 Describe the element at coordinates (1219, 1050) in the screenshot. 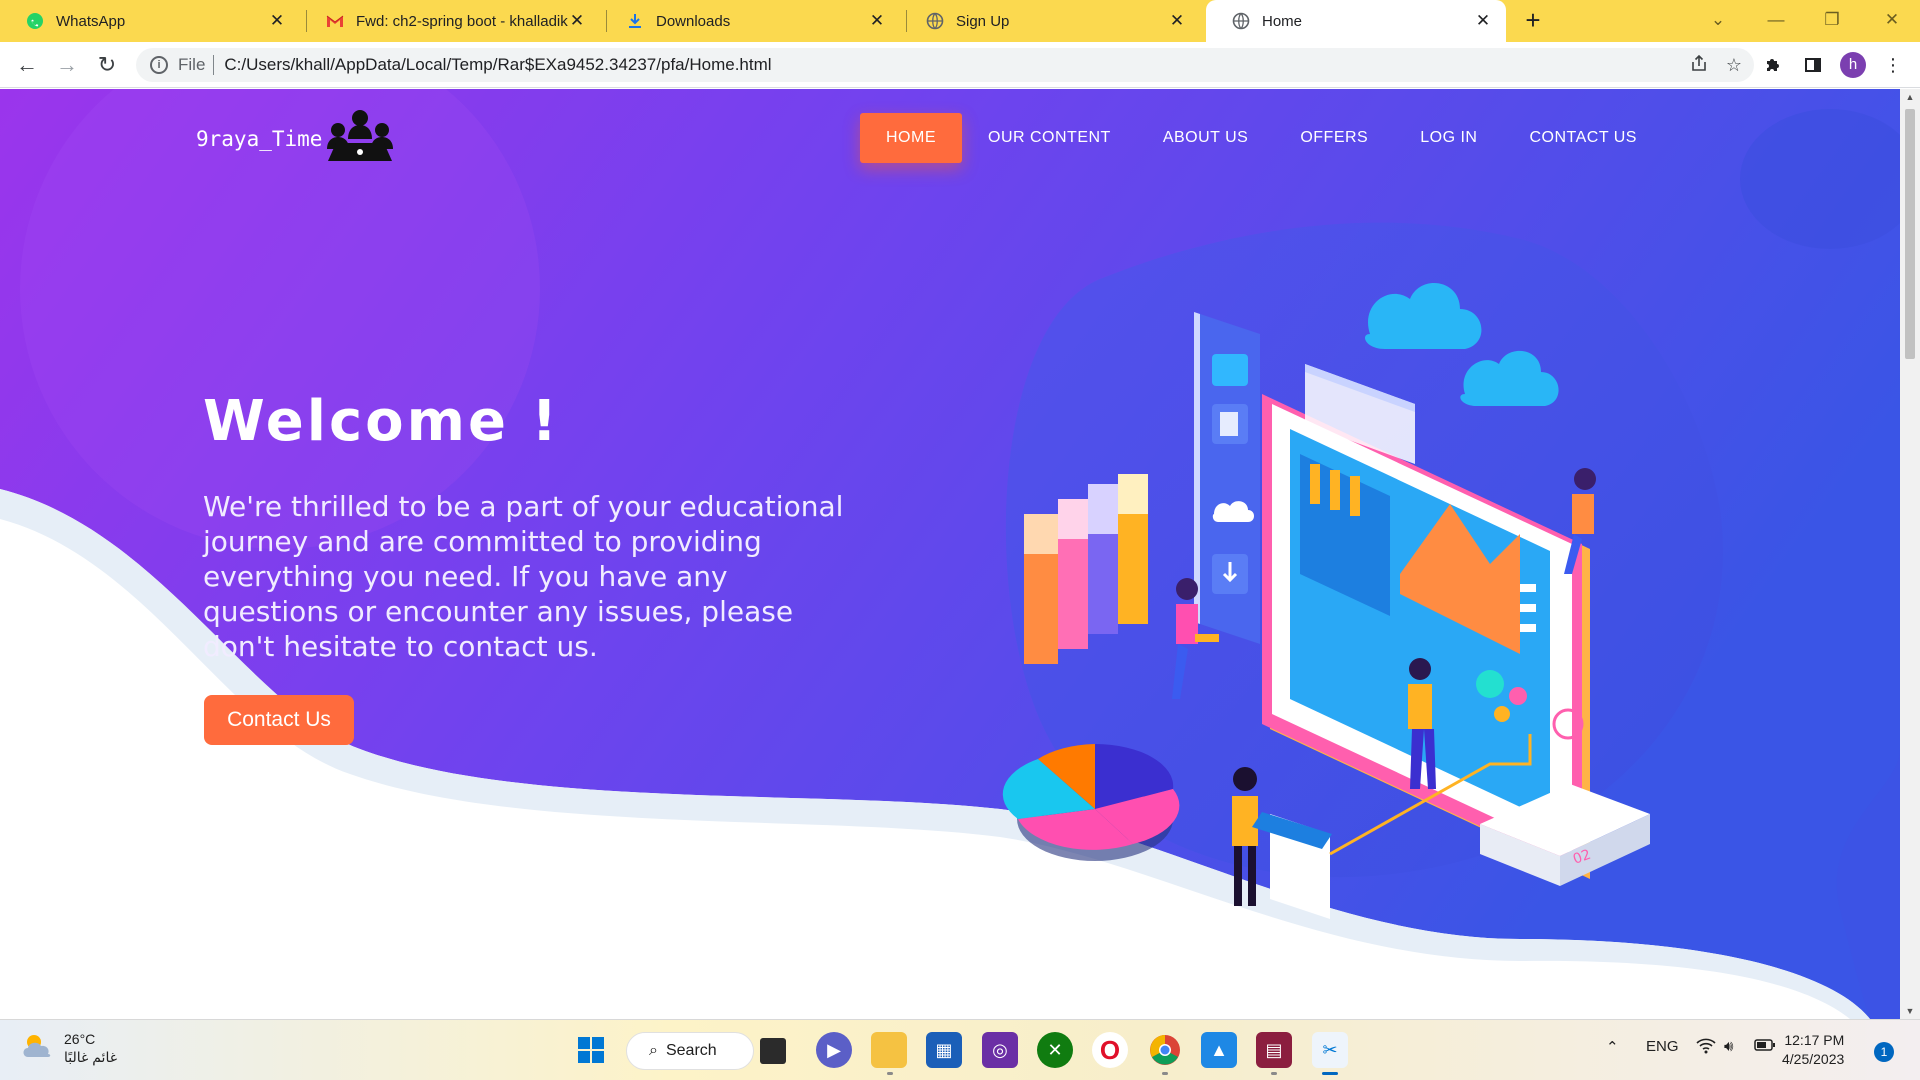

I see `gallery-app-icon: ▲` at that location.